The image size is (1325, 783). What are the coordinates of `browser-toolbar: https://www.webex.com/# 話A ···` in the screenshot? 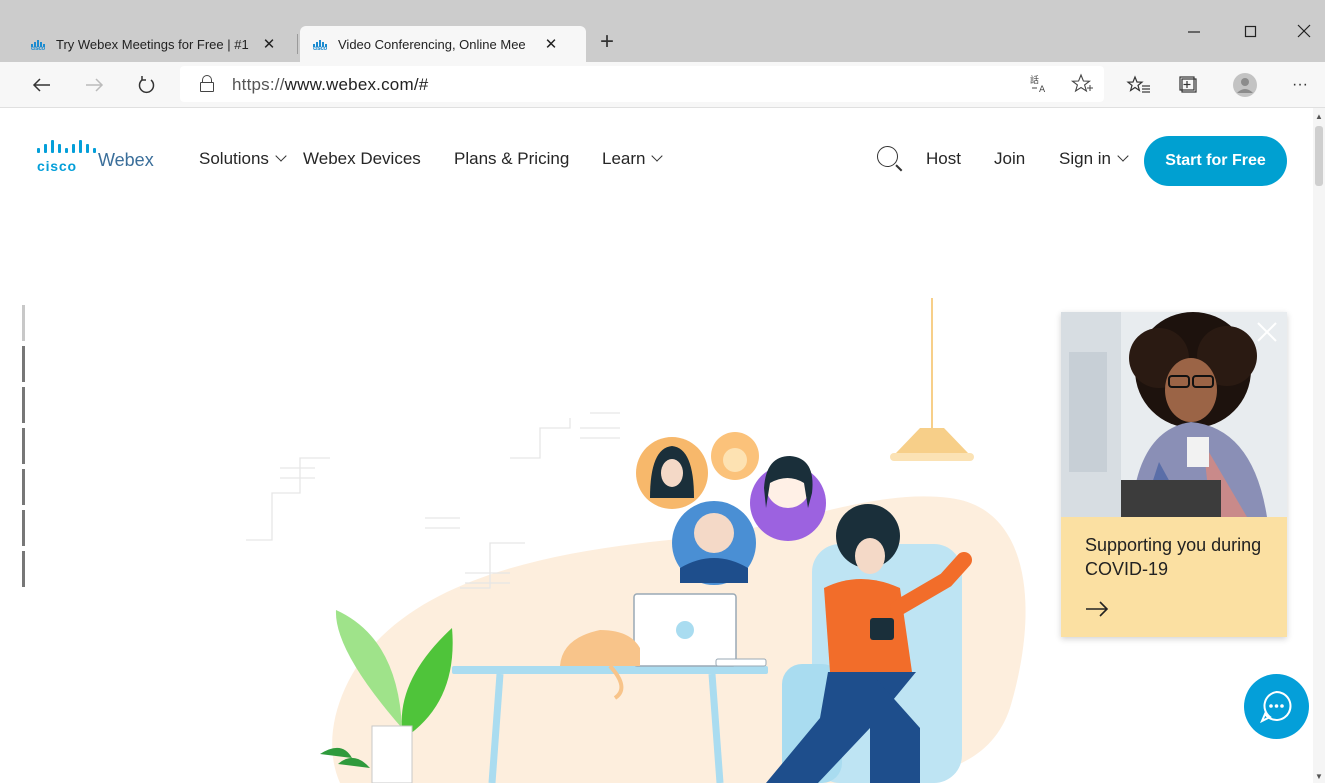 It's located at (662, 85).